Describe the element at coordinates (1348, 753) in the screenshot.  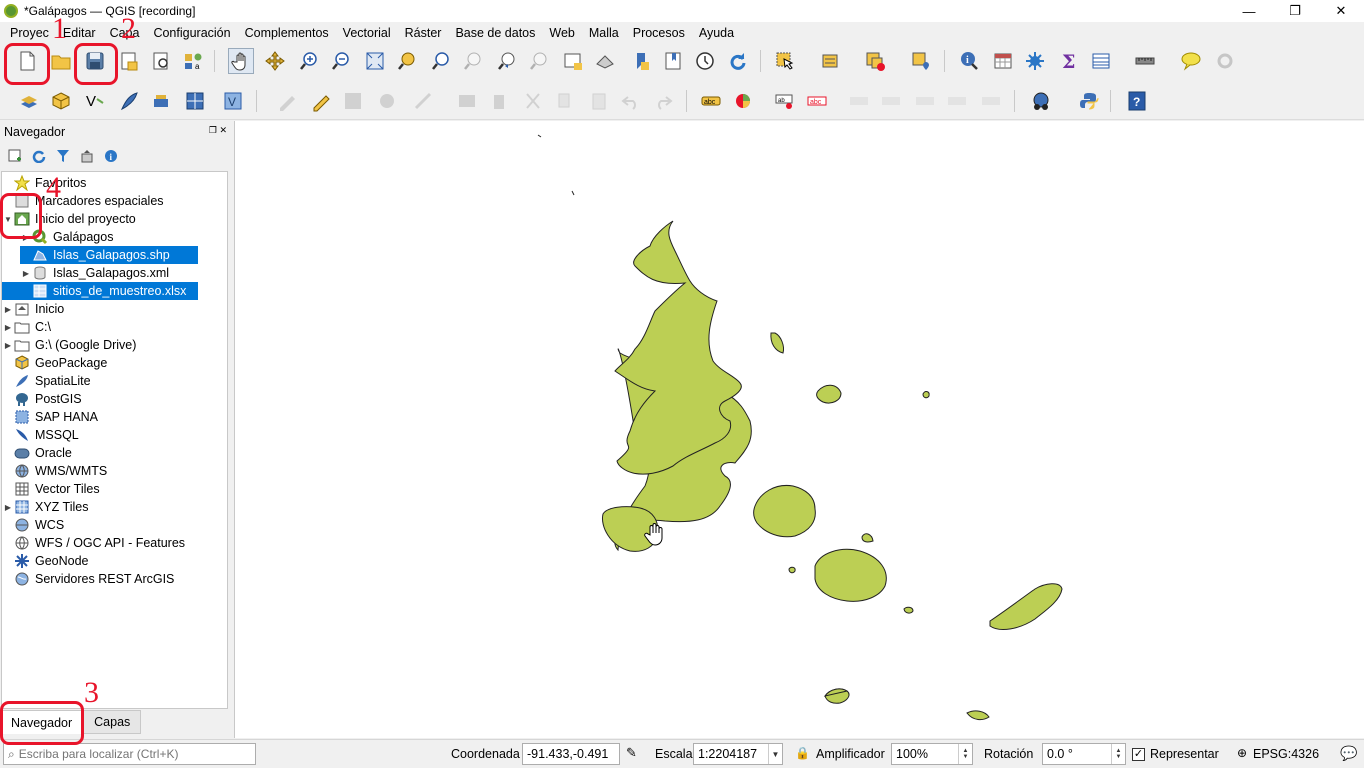
I see `messages-icon: 💬` at that location.